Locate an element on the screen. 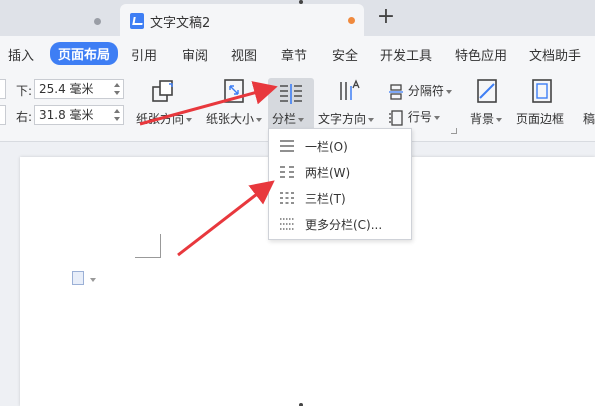  menu-insert: 插入 is located at coordinates (21, 54).